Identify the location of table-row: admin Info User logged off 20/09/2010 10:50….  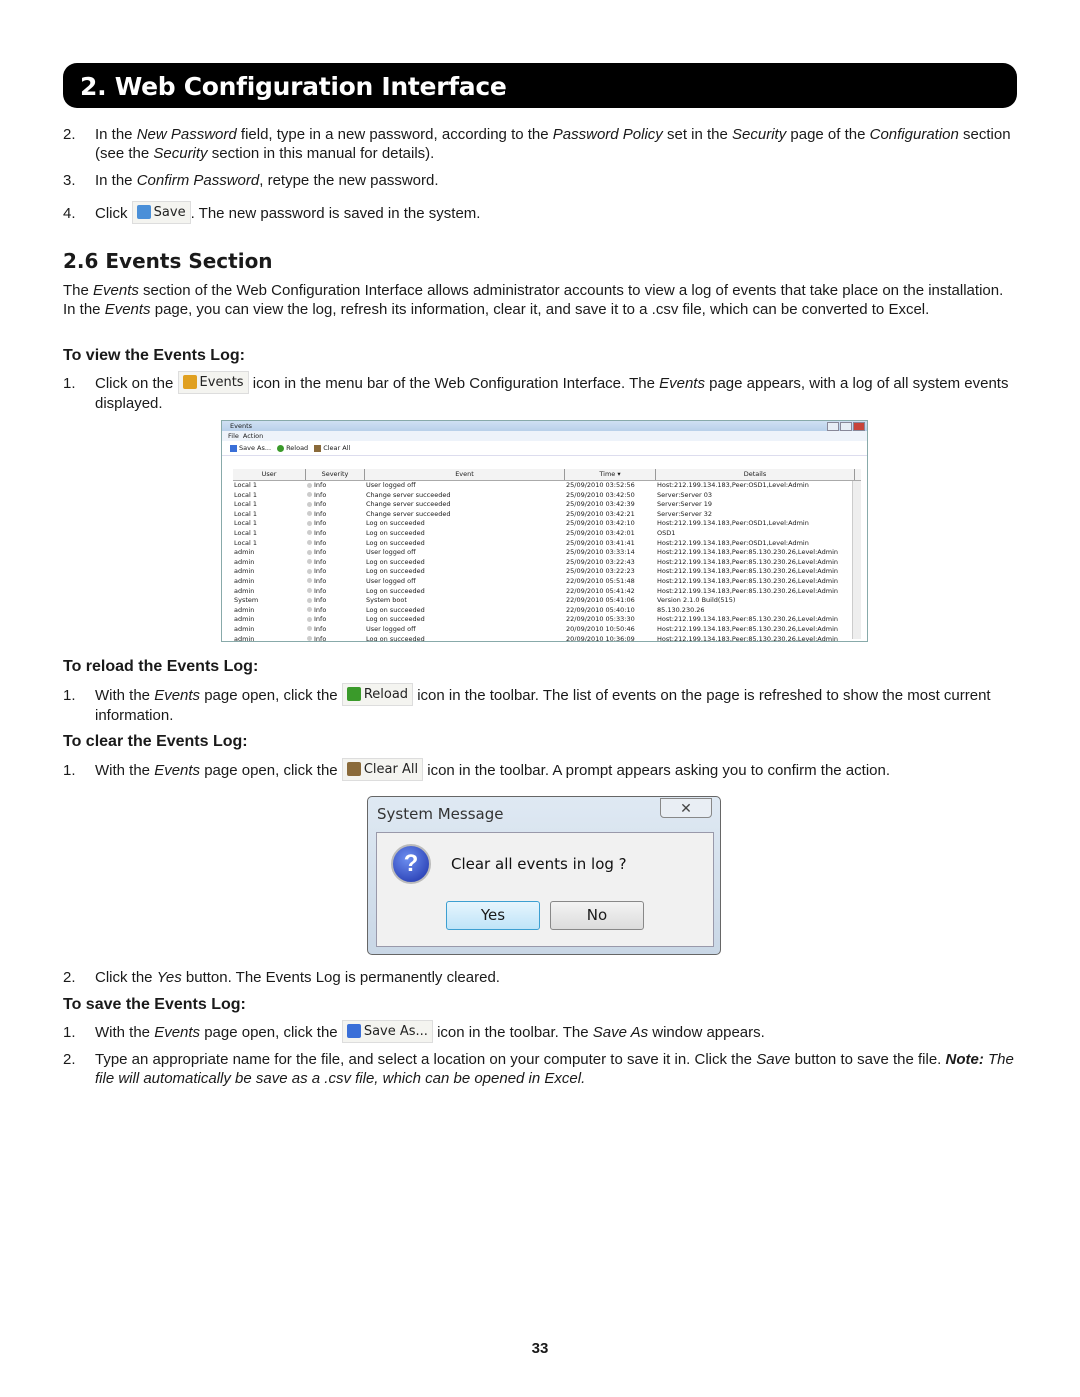
(547, 630).